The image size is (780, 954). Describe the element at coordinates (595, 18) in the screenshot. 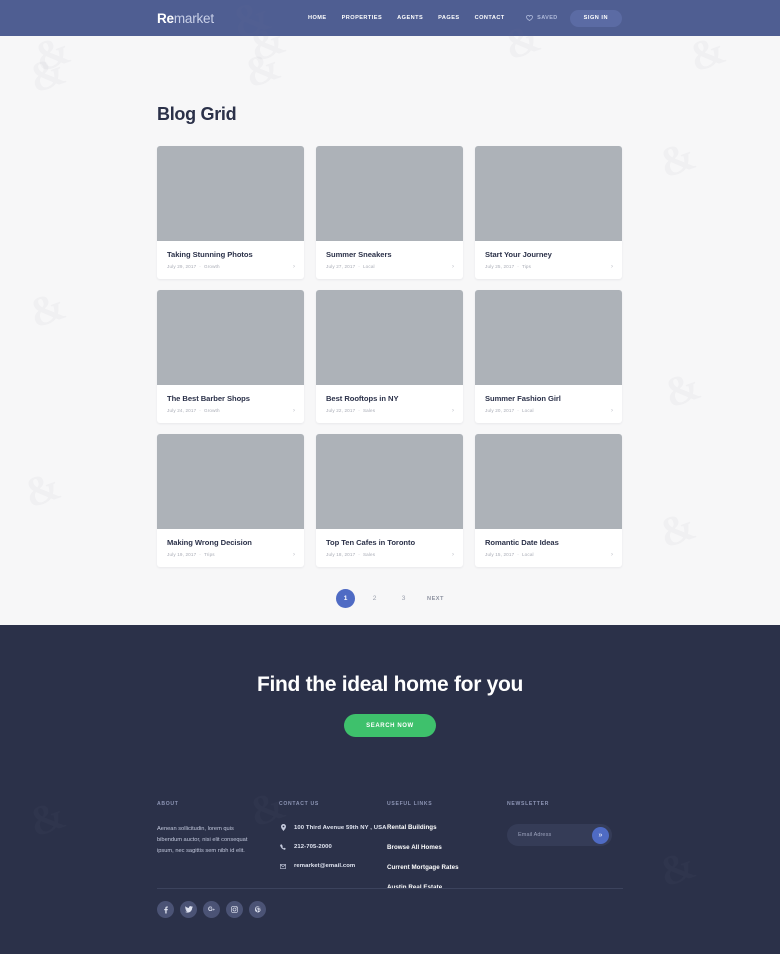

I see `sign-in-button: SIGN IN` at that location.